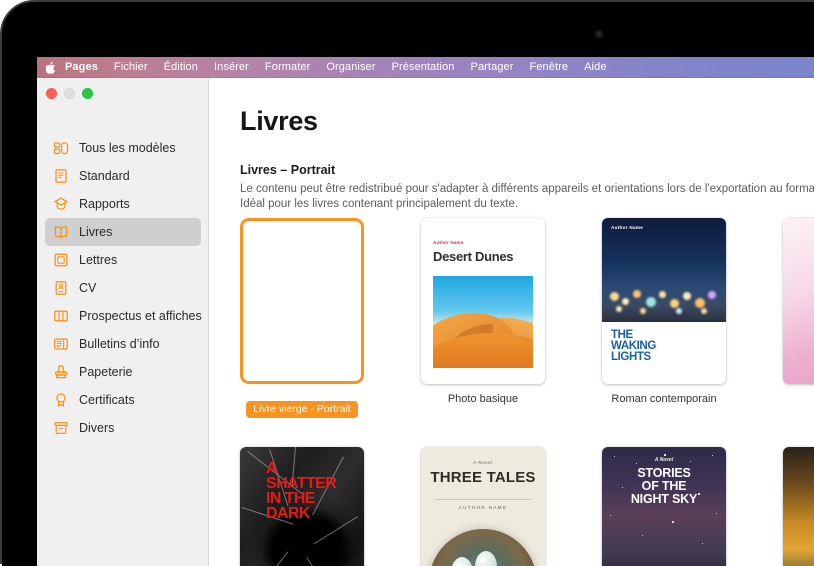 The image size is (814, 566). I want to click on template-thumbnail-three-tales: A Novel THREE TALES AUTHOR NAME, so click(483, 506).